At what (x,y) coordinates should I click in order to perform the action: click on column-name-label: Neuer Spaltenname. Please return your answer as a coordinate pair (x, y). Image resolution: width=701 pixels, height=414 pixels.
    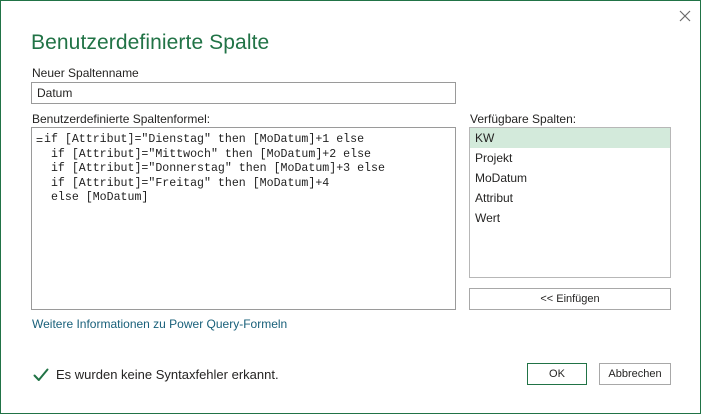
    Looking at the image, I should click on (85, 73).